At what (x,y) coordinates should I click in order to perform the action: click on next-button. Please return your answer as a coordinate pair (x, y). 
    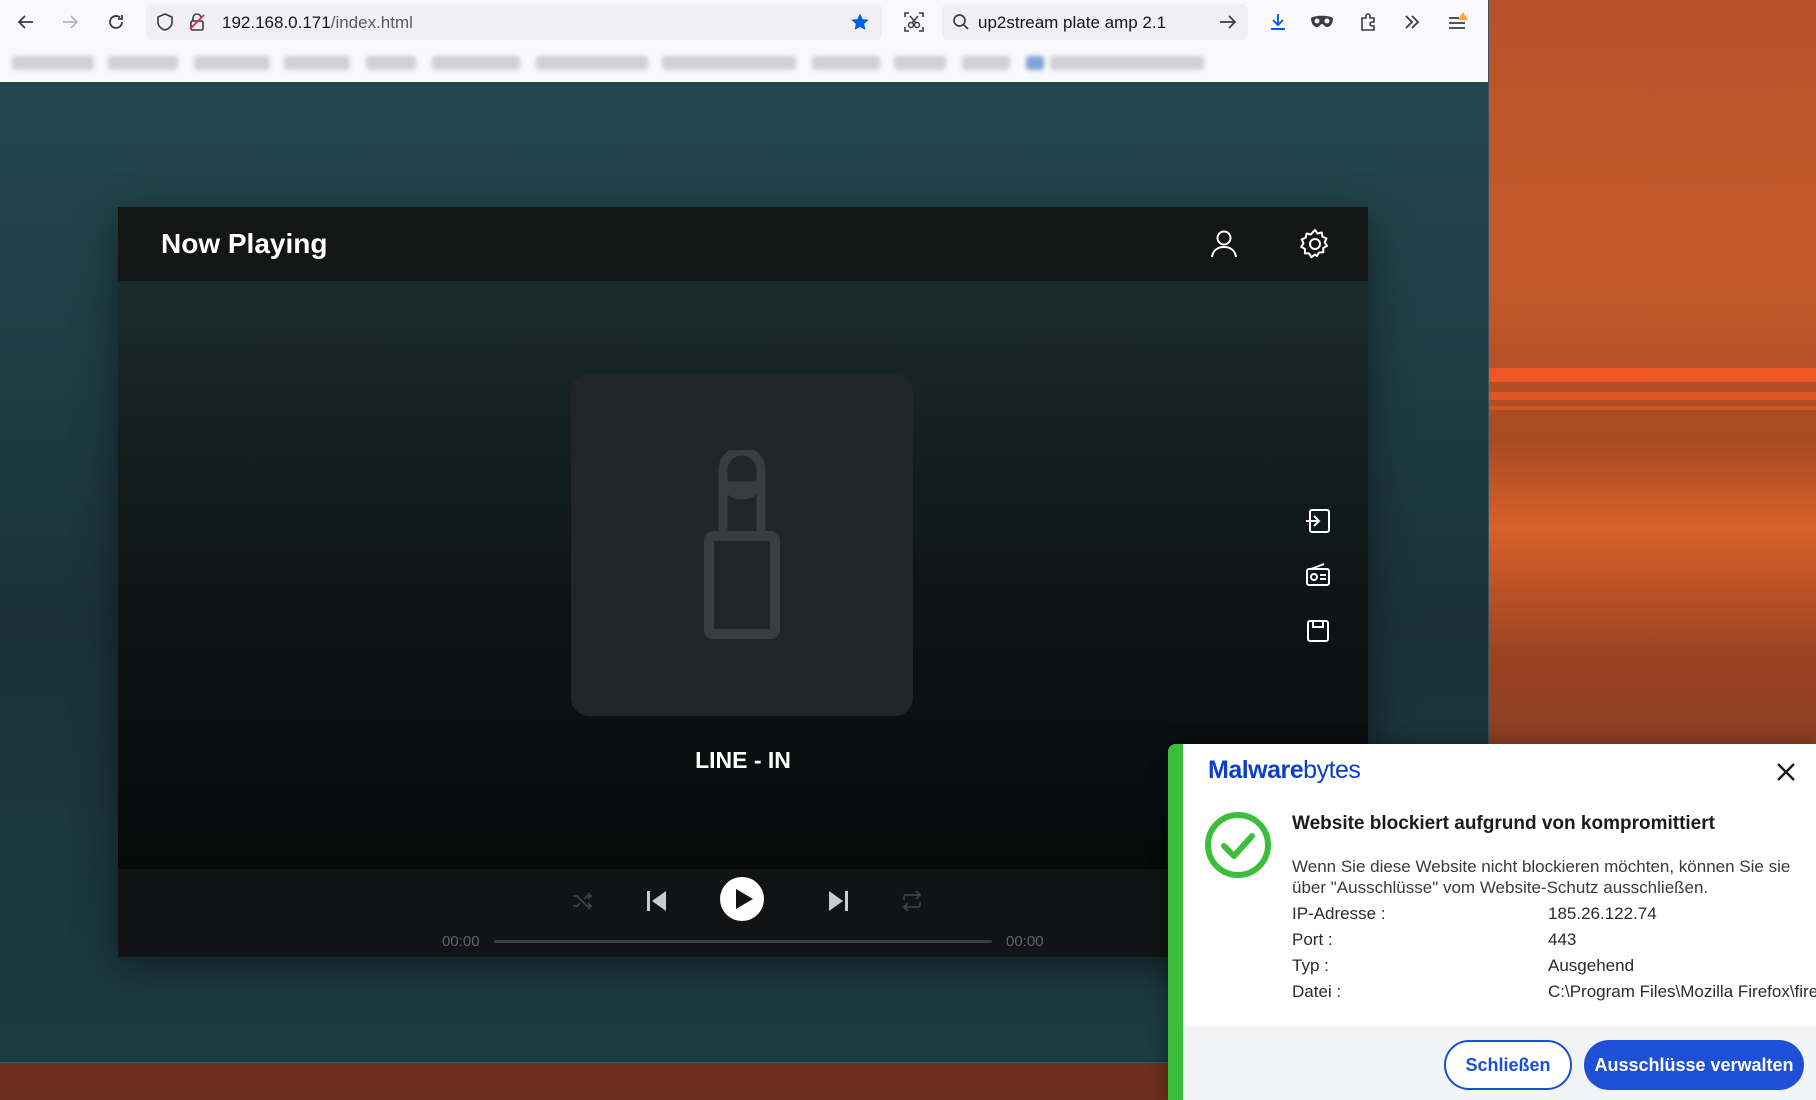
    Looking at the image, I should click on (838, 901).